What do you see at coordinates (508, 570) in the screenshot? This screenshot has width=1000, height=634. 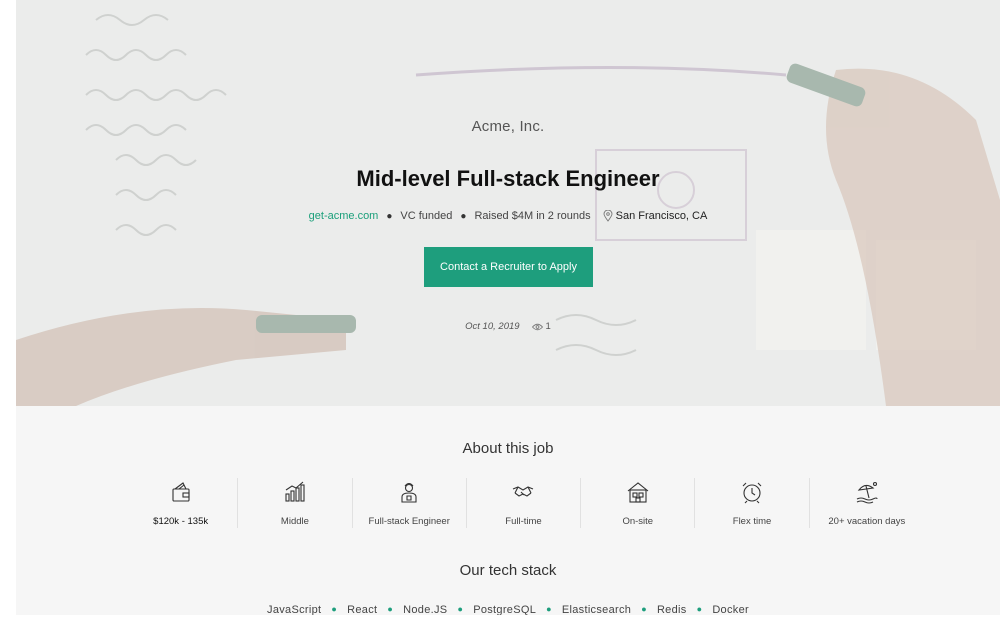 I see `tech-stack-title: Our tech stack` at bounding box center [508, 570].